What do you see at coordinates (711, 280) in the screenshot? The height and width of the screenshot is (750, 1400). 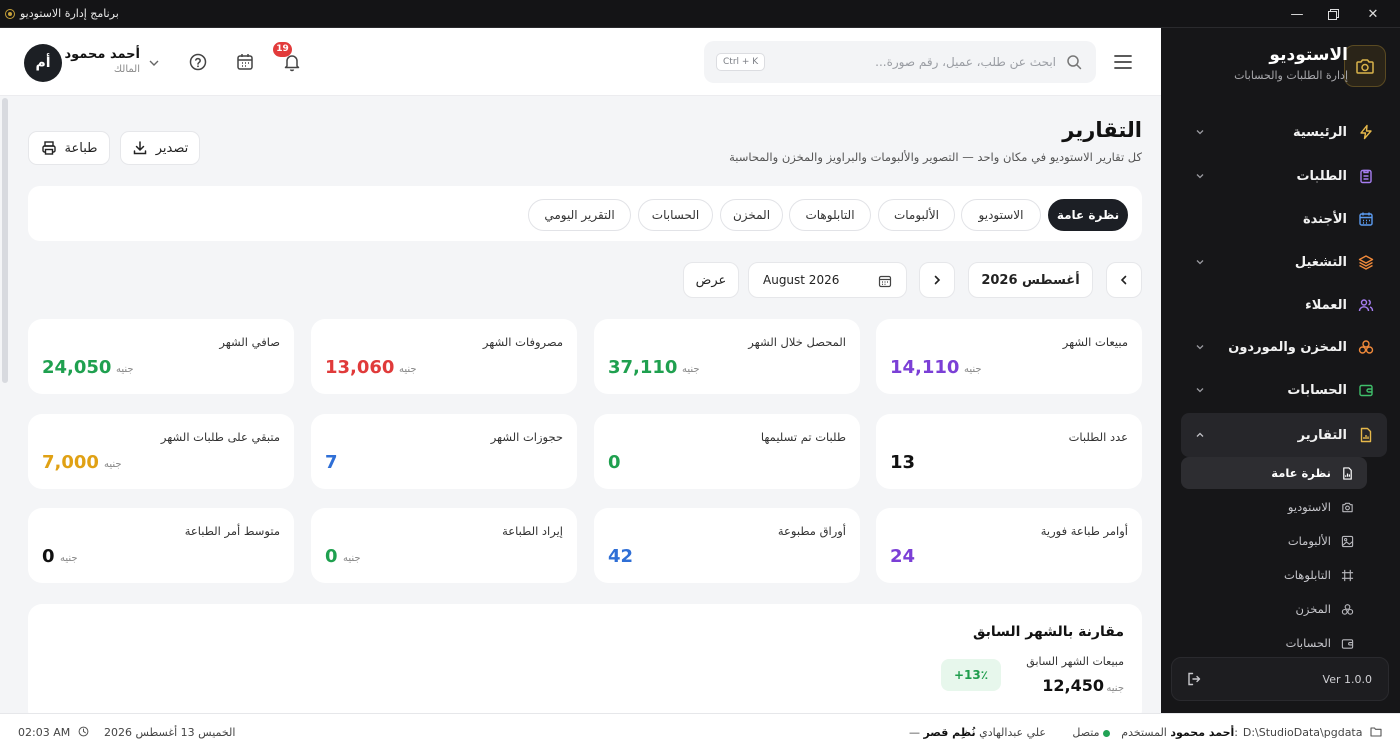 I see `view-button: عرض` at bounding box center [711, 280].